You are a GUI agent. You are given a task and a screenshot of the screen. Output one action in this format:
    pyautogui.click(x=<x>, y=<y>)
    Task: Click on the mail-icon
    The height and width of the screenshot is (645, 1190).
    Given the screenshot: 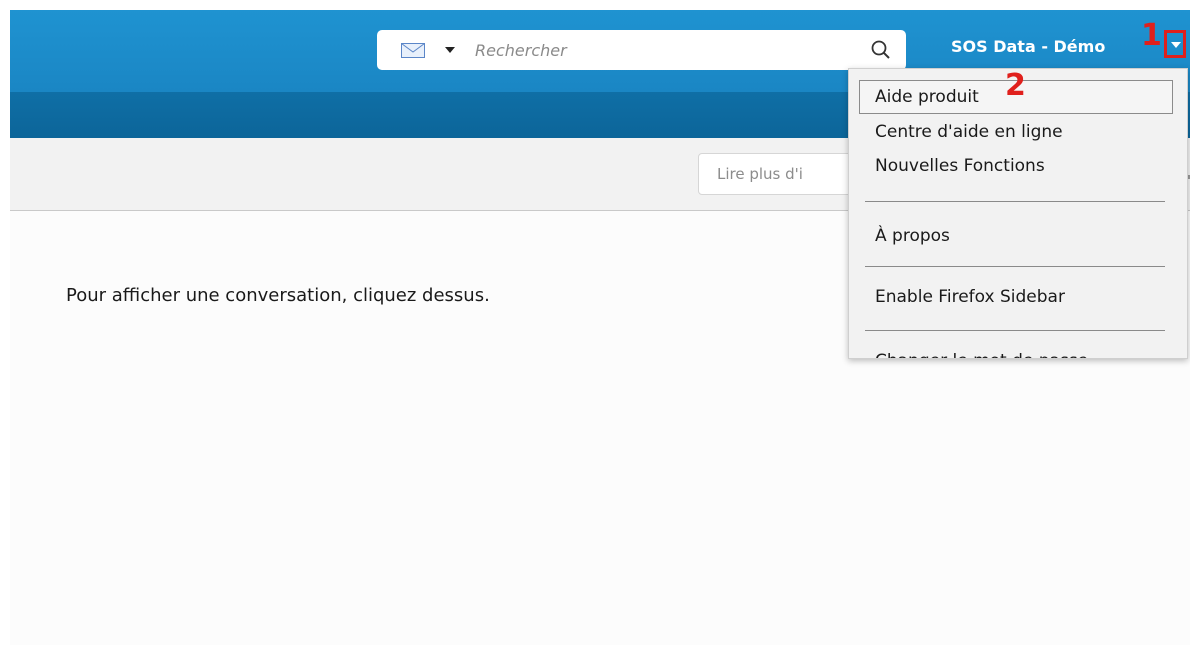 What is the action you would take?
    pyautogui.click(x=413, y=50)
    